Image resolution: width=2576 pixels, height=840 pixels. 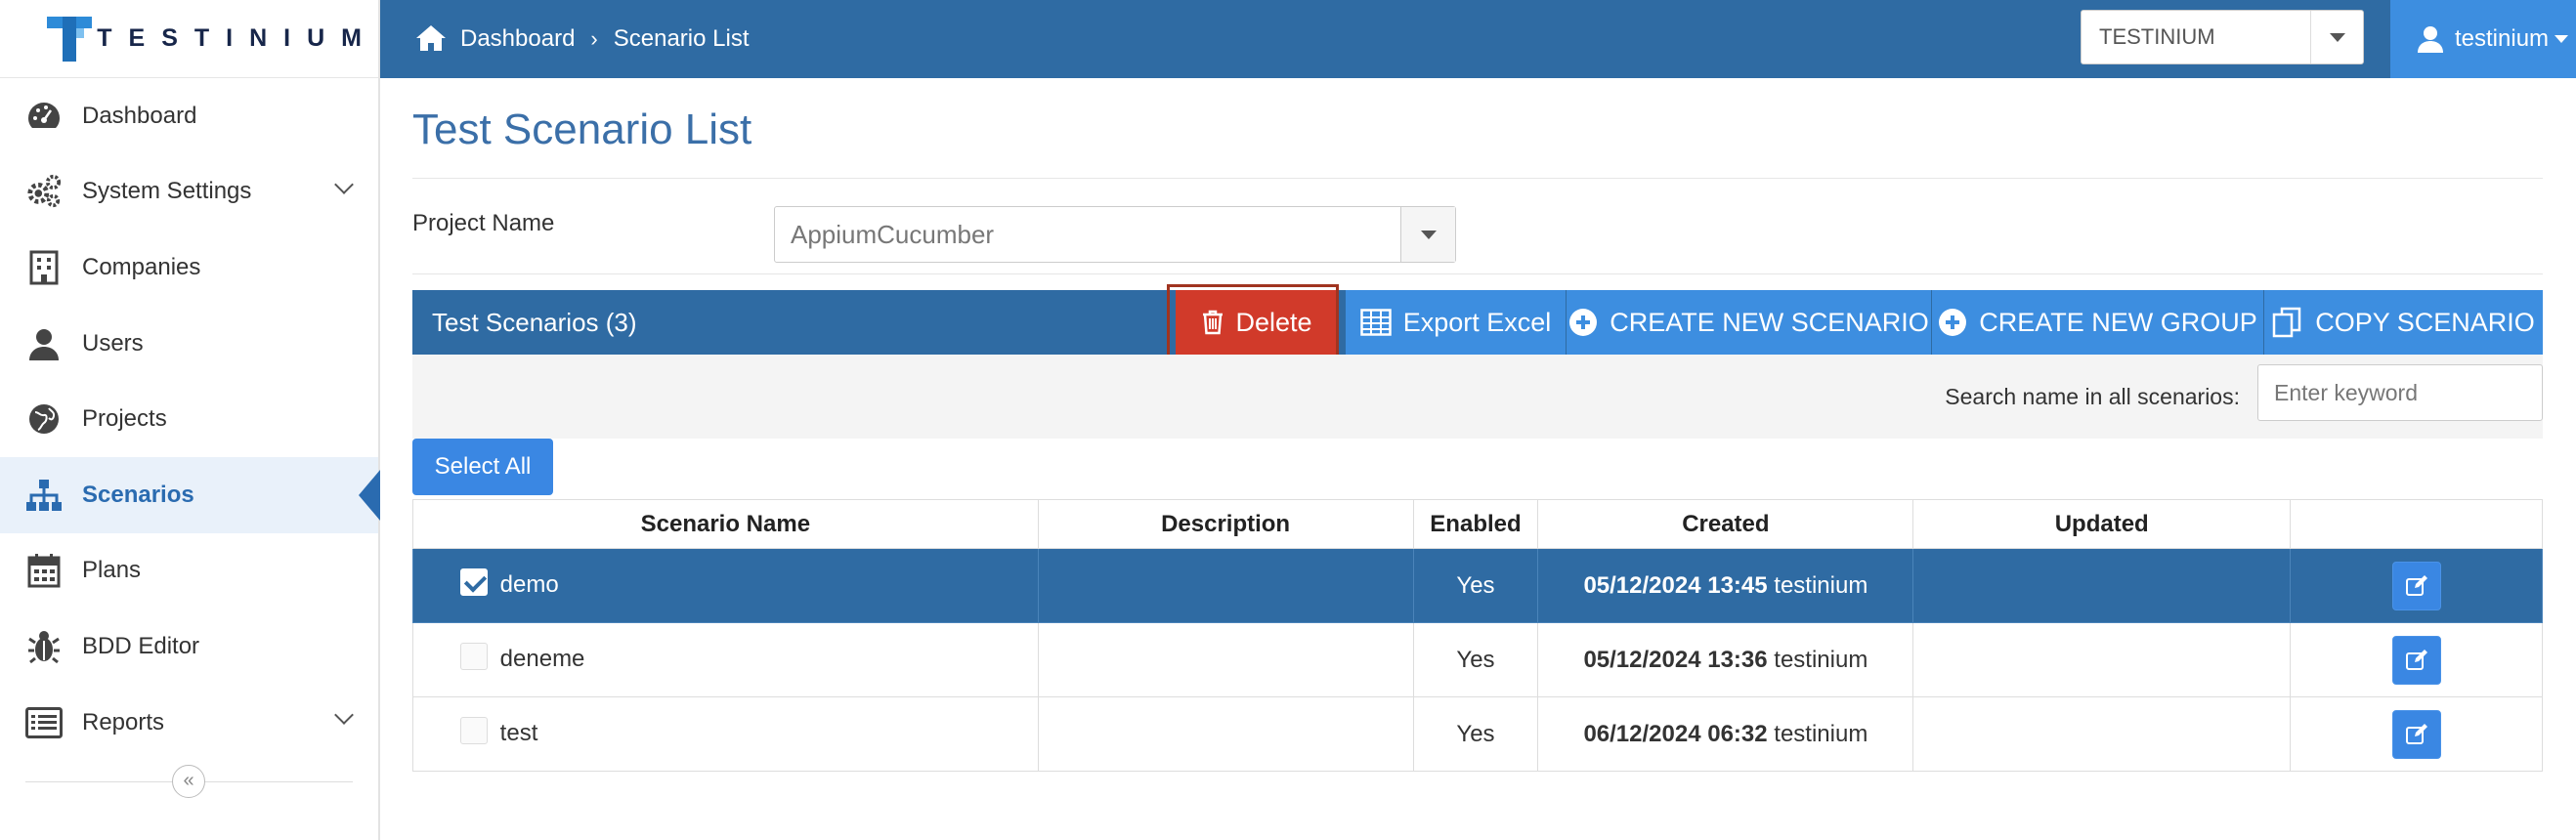 What do you see at coordinates (1477, 397) in the screenshot?
I see `search-bar: Search name in all scenarios:` at bounding box center [1477, 397].